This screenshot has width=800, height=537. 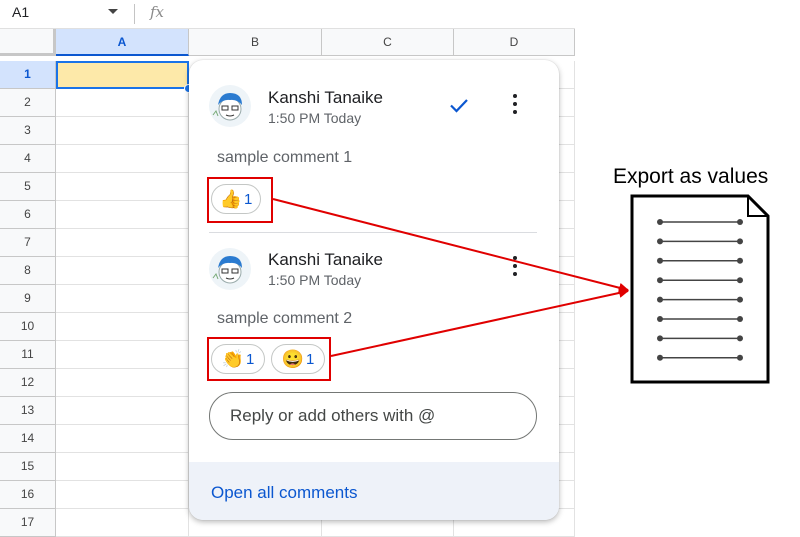 I want to click on document-icon, so click(x=700, y=289).